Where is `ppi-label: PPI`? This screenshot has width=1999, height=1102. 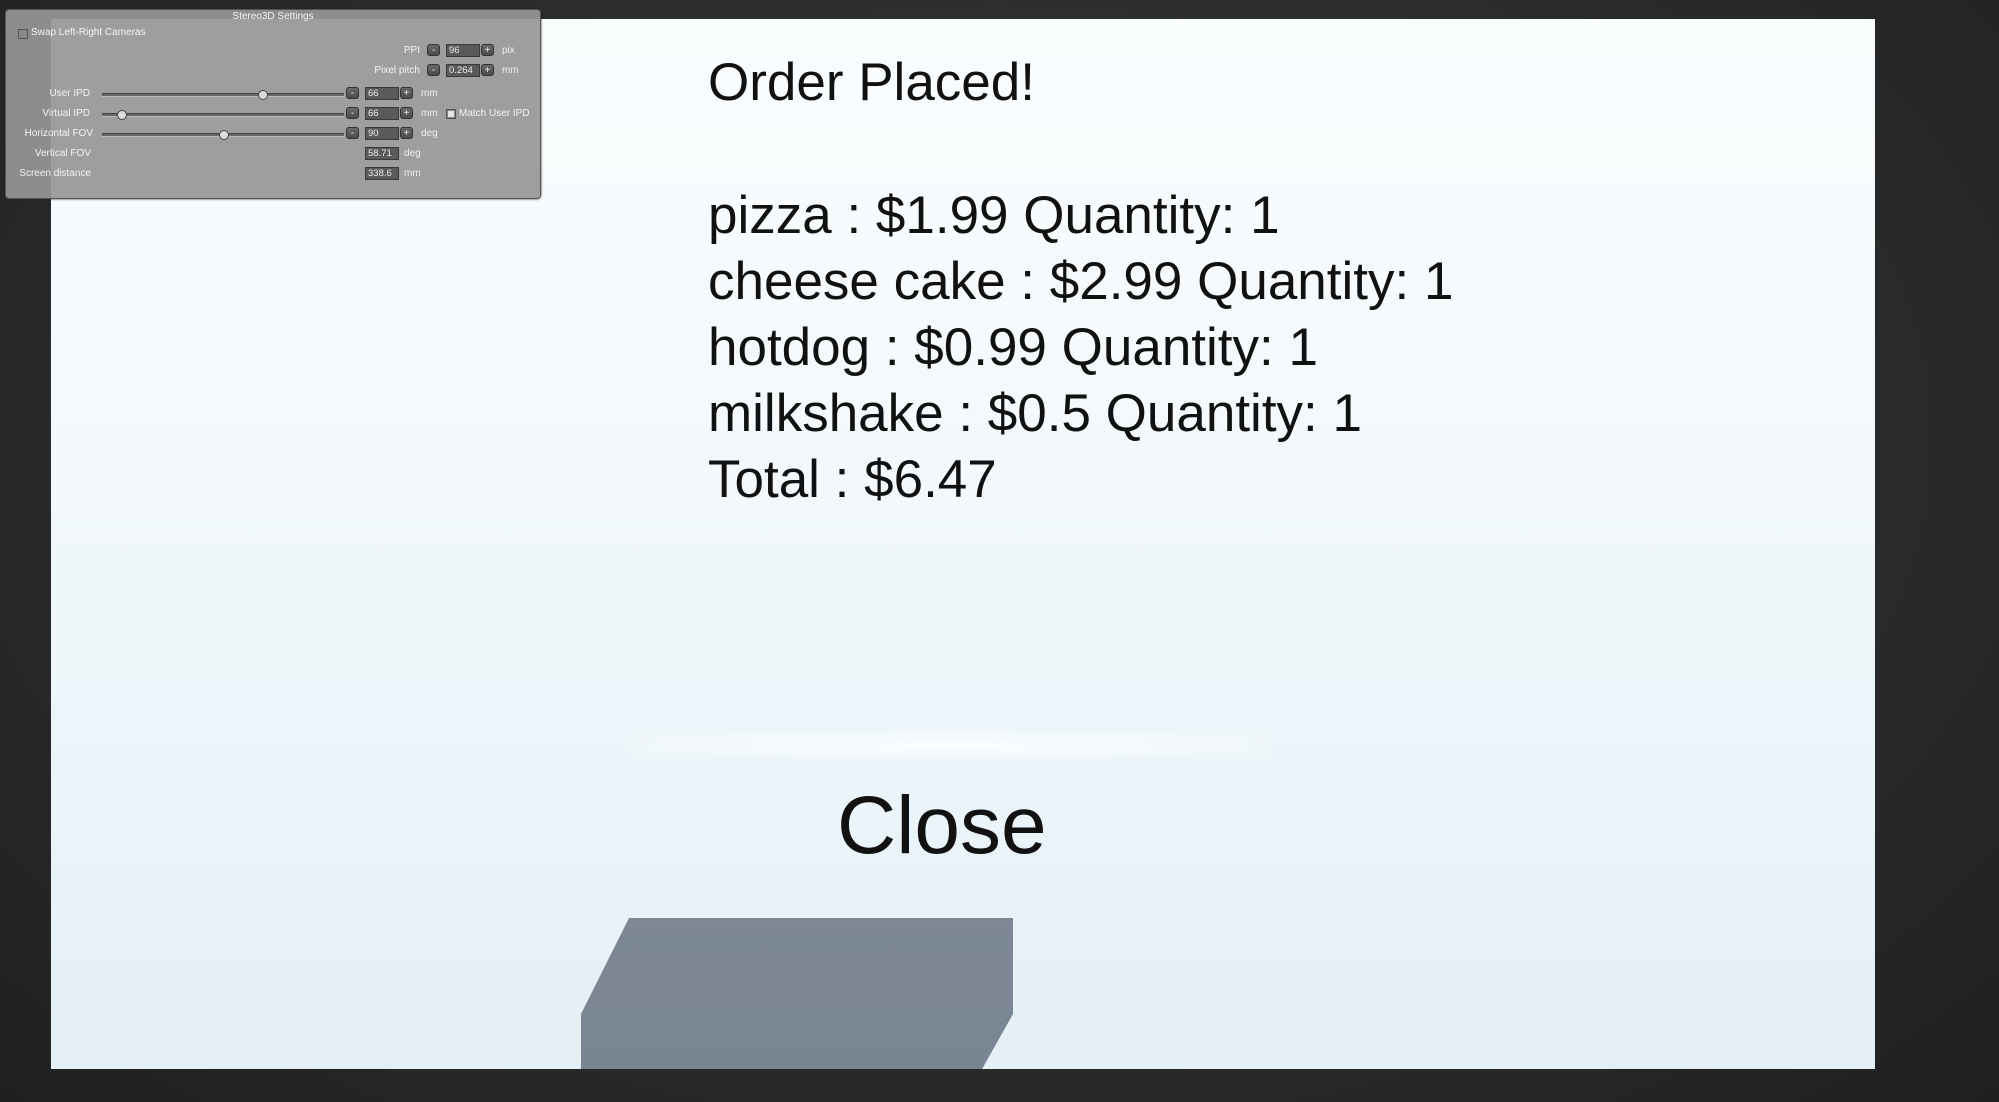 ppi-label: PPI is located at coordinates (411, 50).